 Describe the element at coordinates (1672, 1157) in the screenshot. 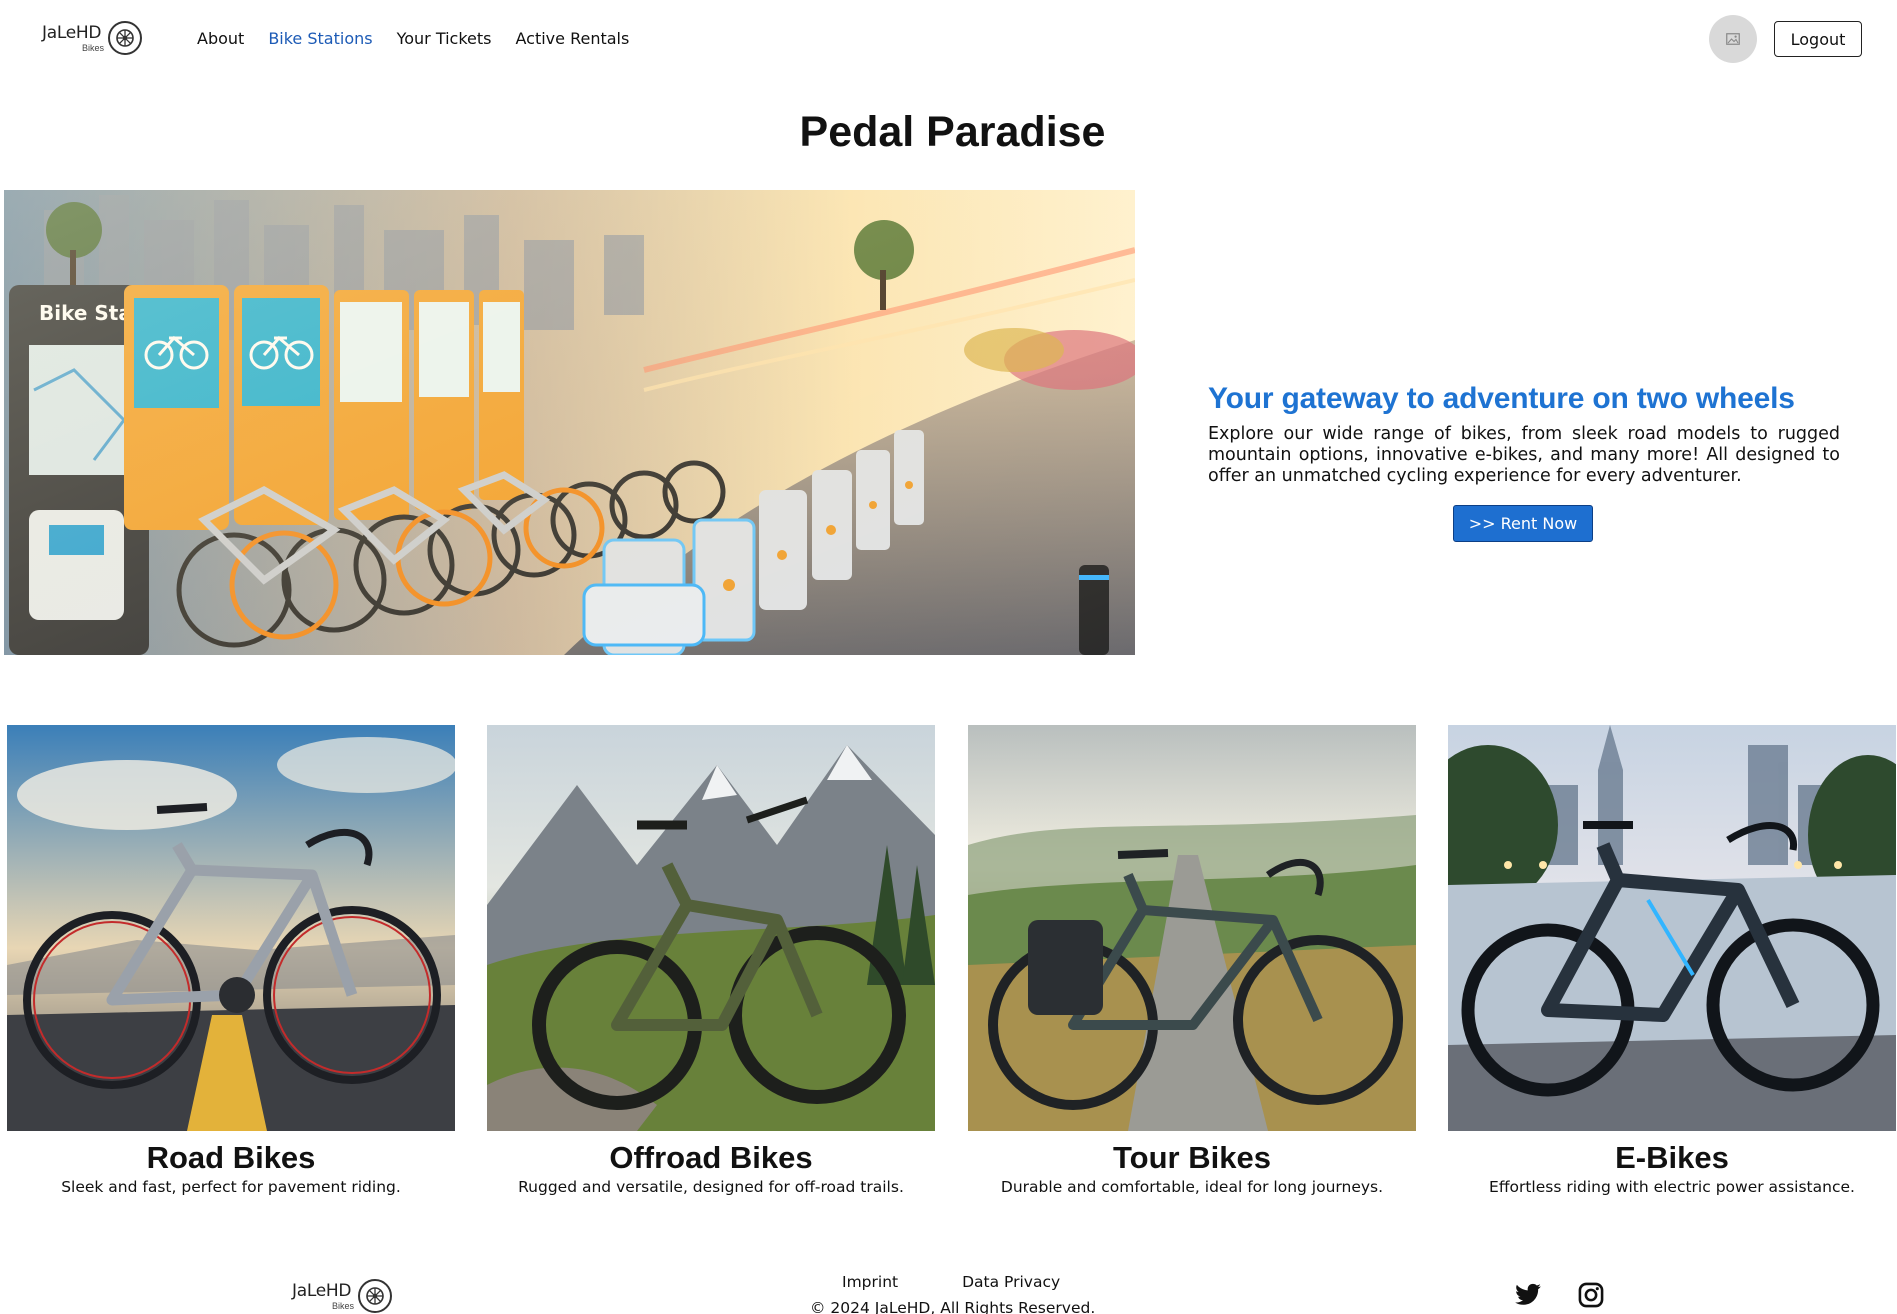

I see `category-title: E-Bikes` at that location.